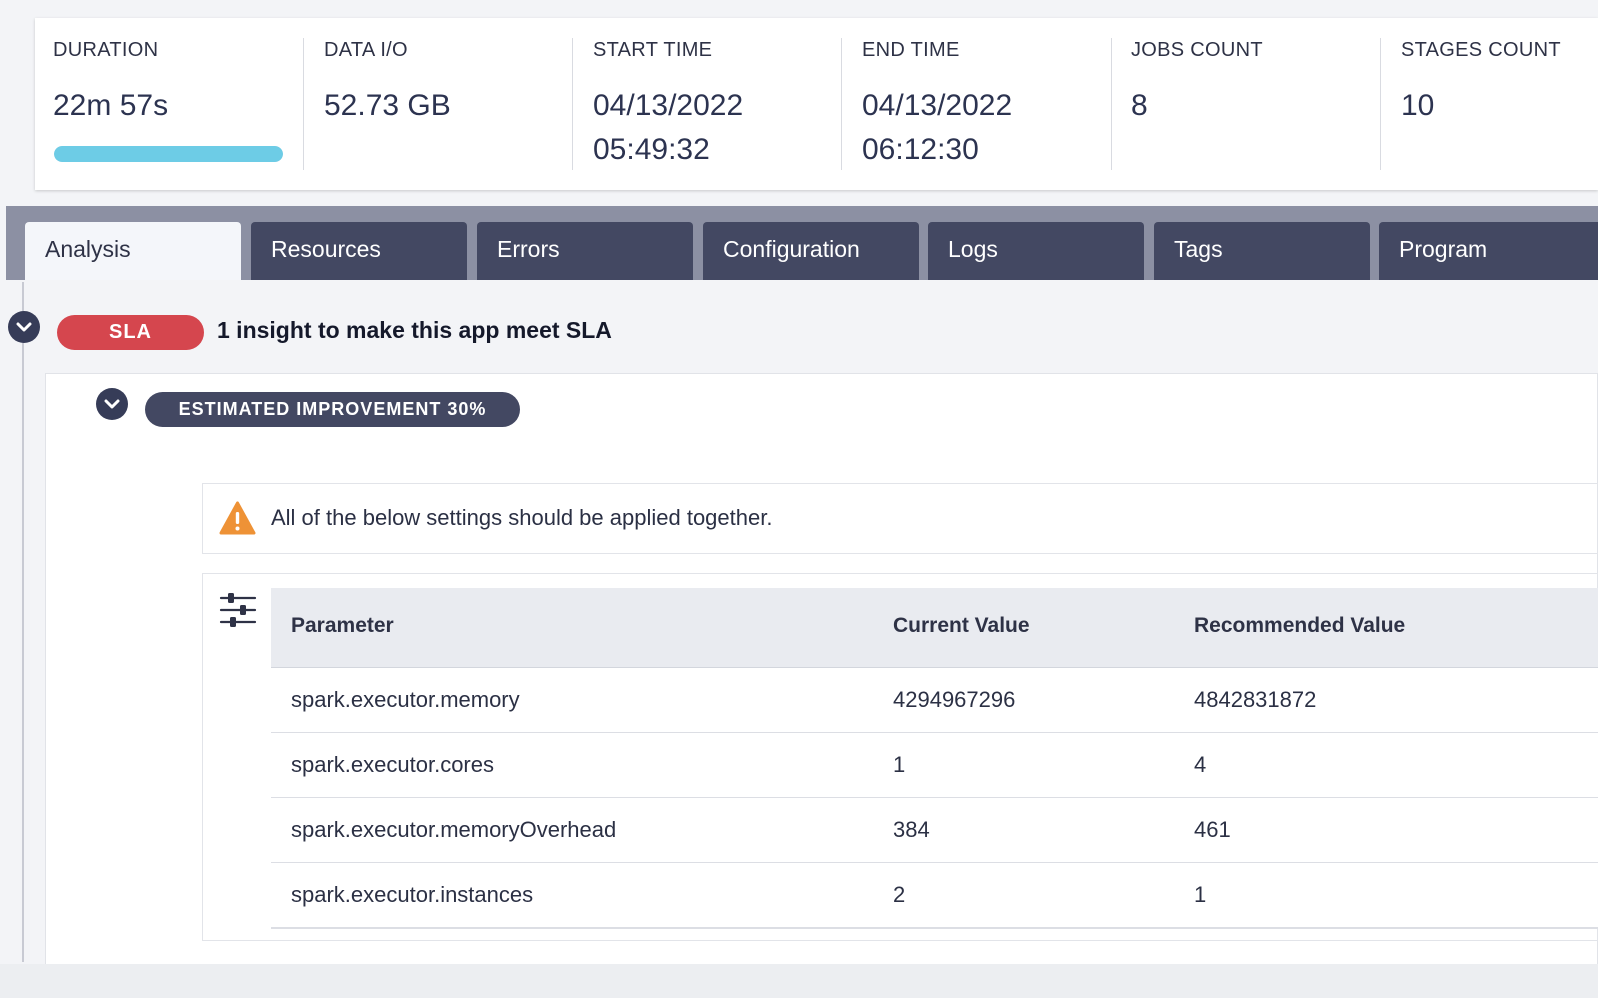  Describe the element at coordinates (653, 50) in the screenshot. I see `stat-label: START TIME` at that location.